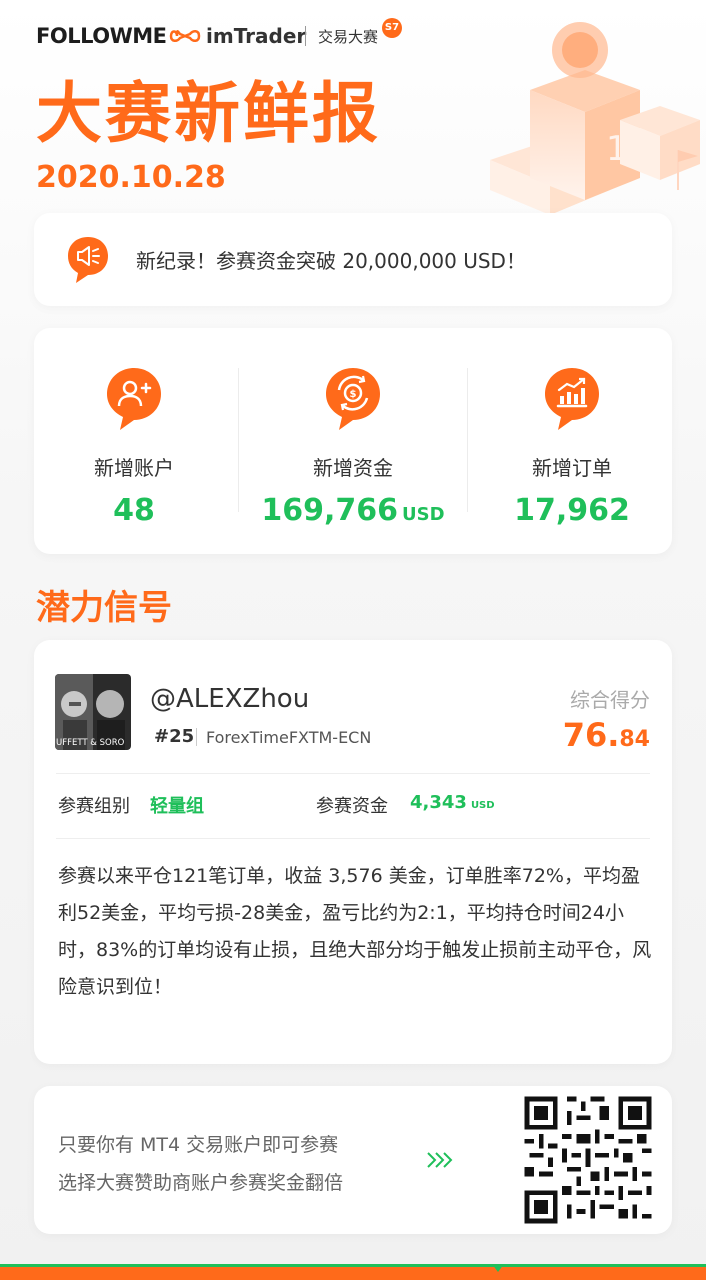 This screenshot has width=706, height=1280. What do you see at coordinates (572, 447) in the screenshot?
I see `stat-new-orders: 新增订单 17,962` at bounding box center [572, 447].